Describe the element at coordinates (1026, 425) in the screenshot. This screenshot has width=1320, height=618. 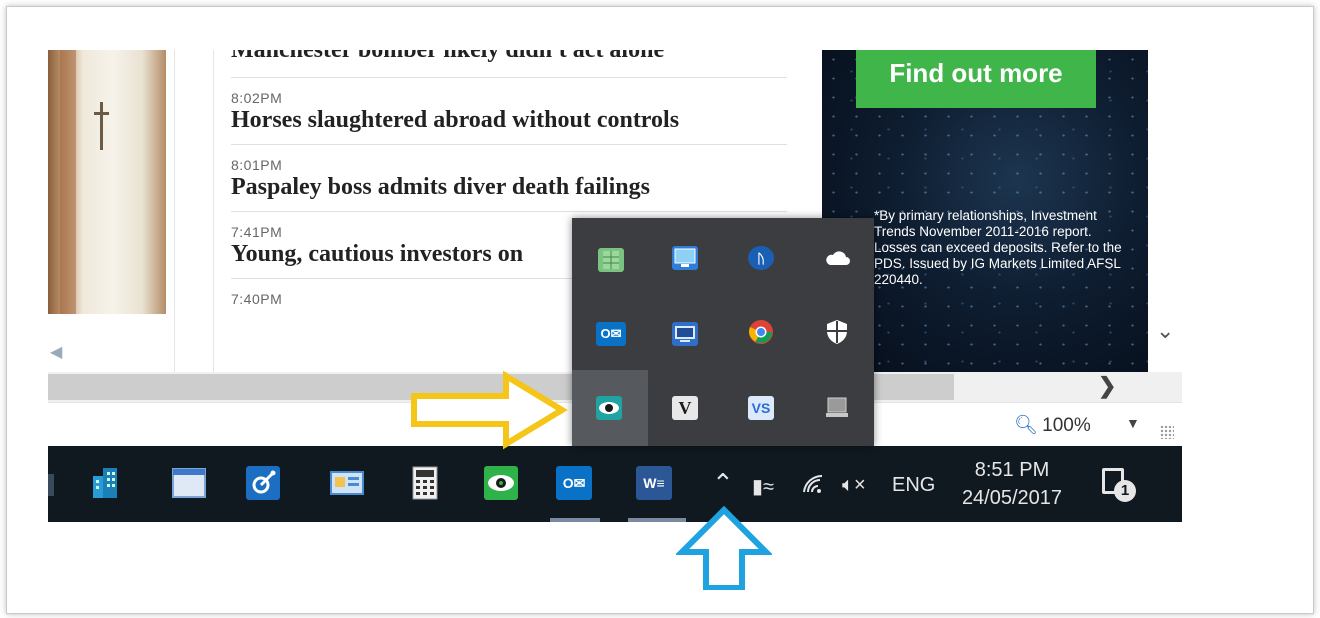
I see `zoom-magnifier-icon: 🔍︎` at that location.